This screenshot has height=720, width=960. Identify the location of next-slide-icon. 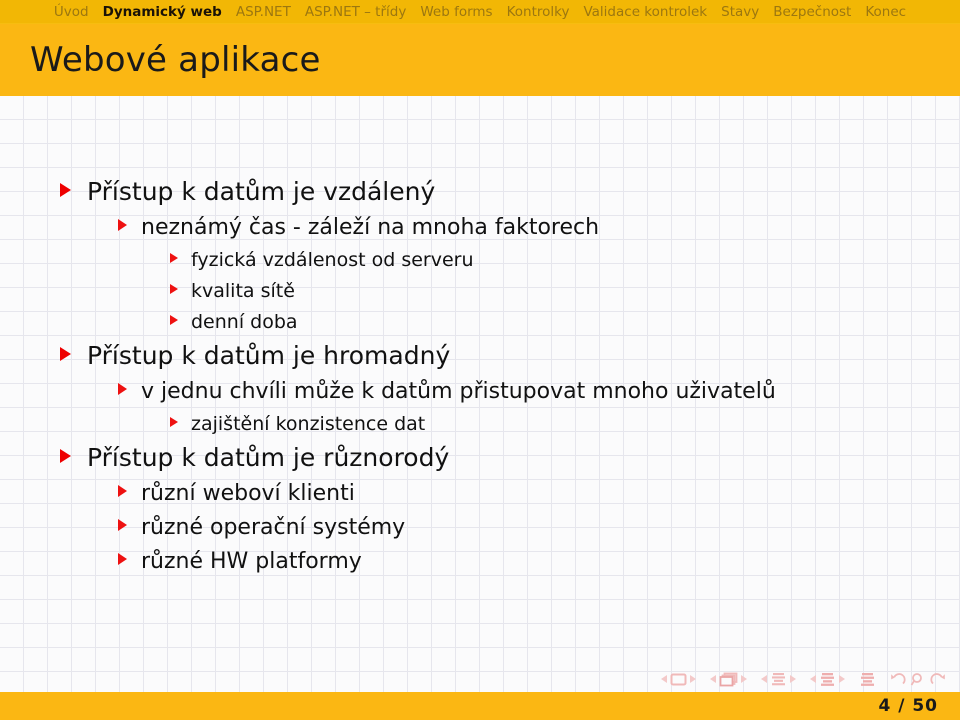
(693, 679).